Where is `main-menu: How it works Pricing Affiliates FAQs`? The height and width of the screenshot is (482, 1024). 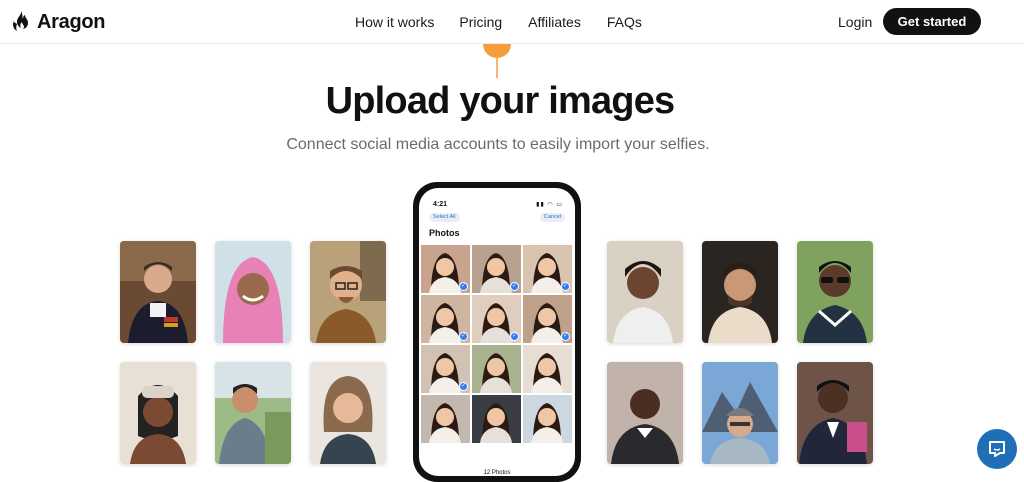 main-menu: How it works Pricing Affiliates FAQs is located at coordinates (511, 22).